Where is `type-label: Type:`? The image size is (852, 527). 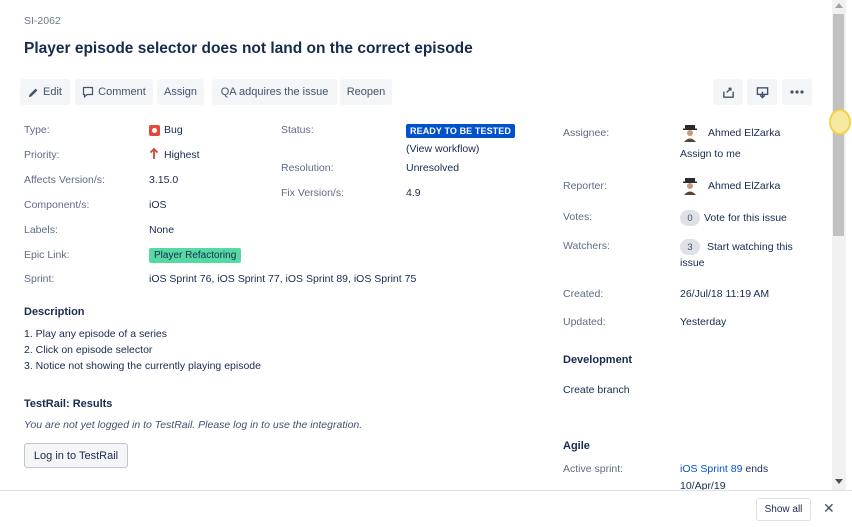
type-label: Type: is located at coordinates (37, 130).